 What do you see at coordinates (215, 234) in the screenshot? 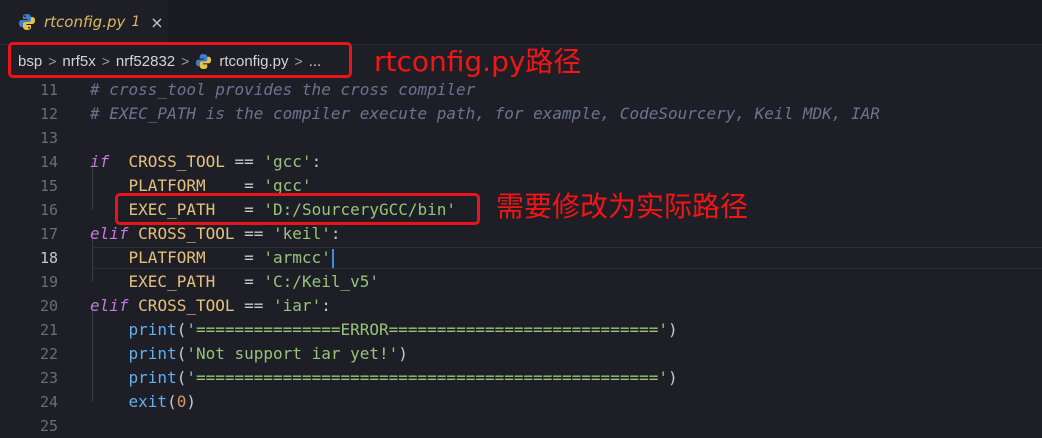
I see `code-text: elif CROSS_TOOL == 'keil':` at bounding box center [215, 234].